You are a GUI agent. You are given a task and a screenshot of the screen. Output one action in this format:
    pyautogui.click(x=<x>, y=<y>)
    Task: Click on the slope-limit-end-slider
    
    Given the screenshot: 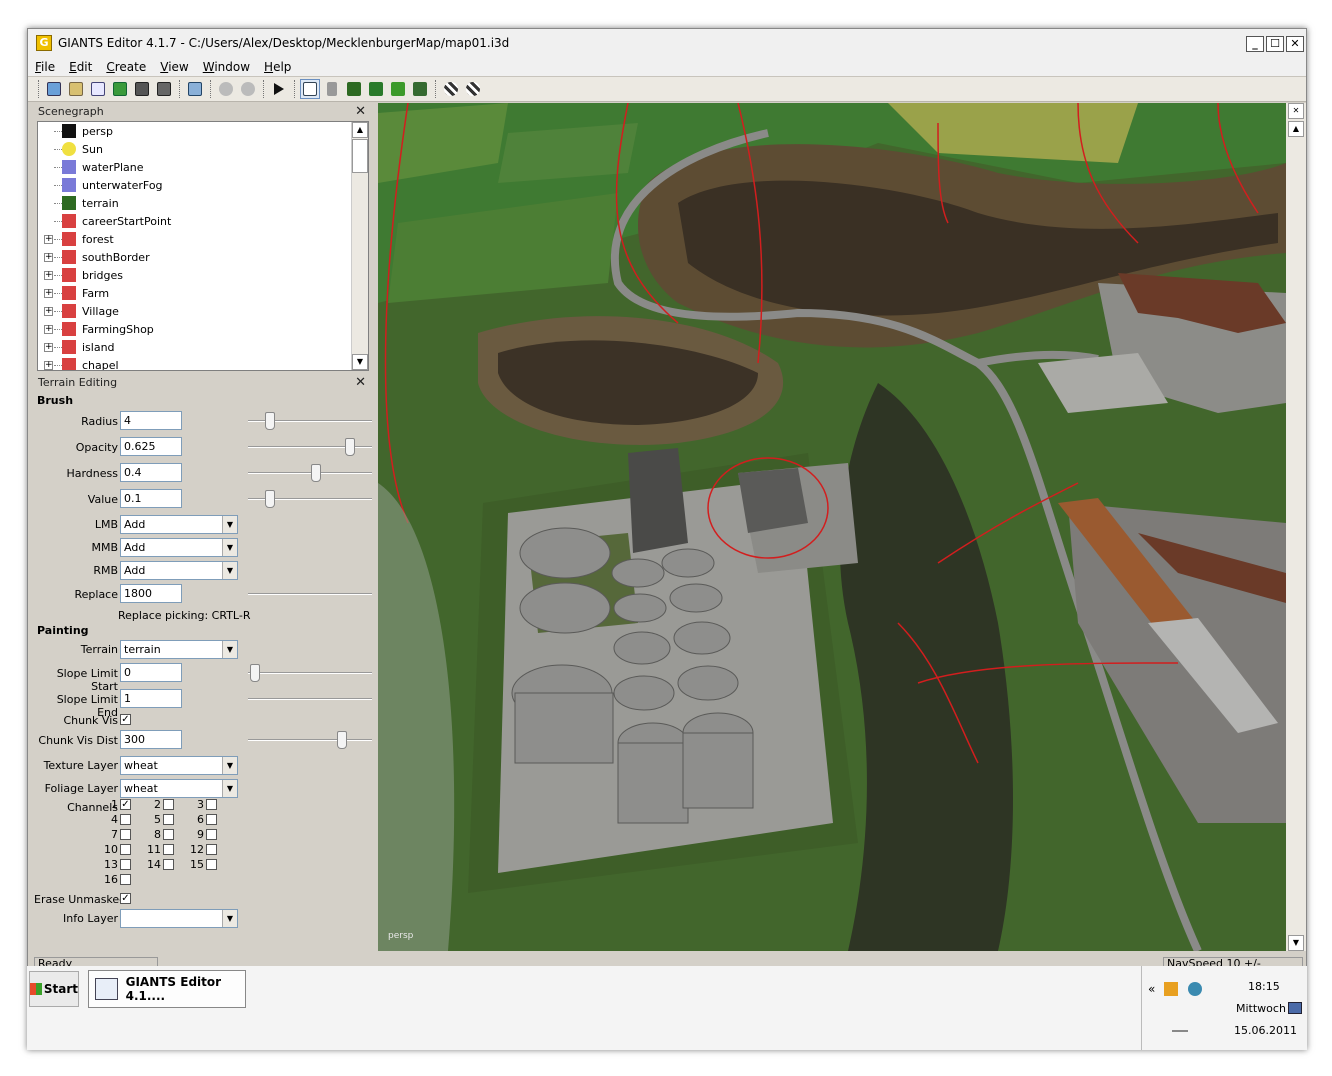 What is the action you would take?
    pyautogui.click(x=310, y=699)
    